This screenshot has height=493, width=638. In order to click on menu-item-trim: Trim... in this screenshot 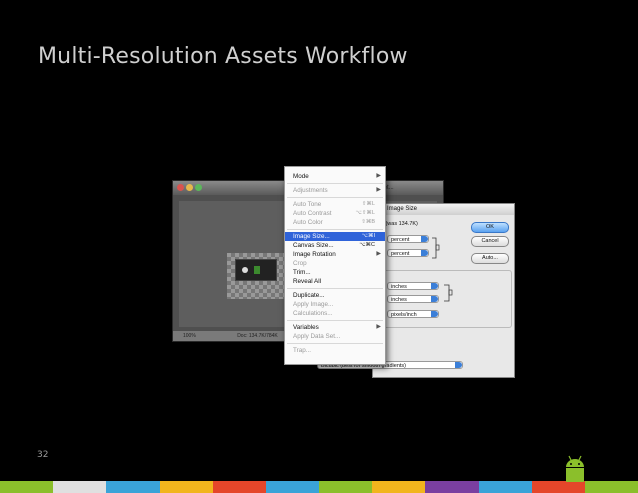, I will do `click(335, 272)`.